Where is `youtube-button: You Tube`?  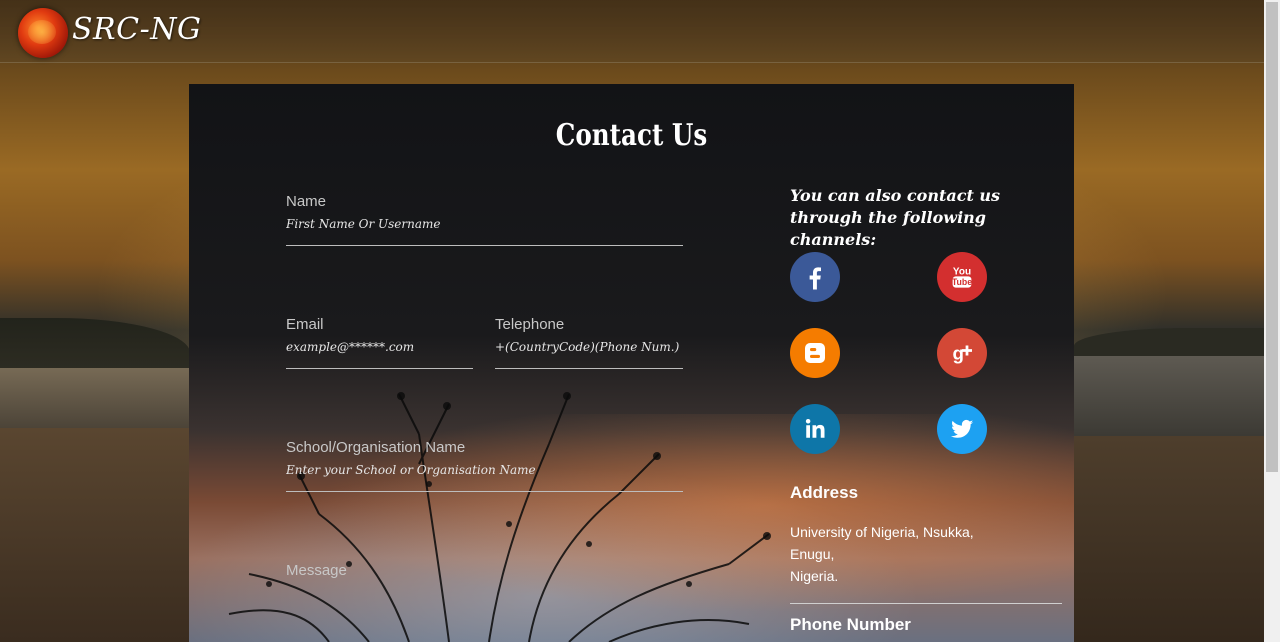
youtube-button: You Tube is located at coordinates (962, 277).